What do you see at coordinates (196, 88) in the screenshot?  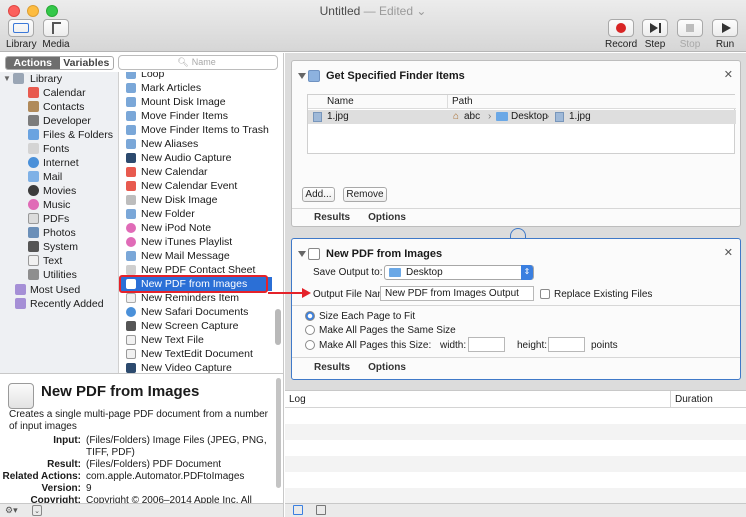 I see `action-item: Mark Articles` at bounding box center [196, 88].